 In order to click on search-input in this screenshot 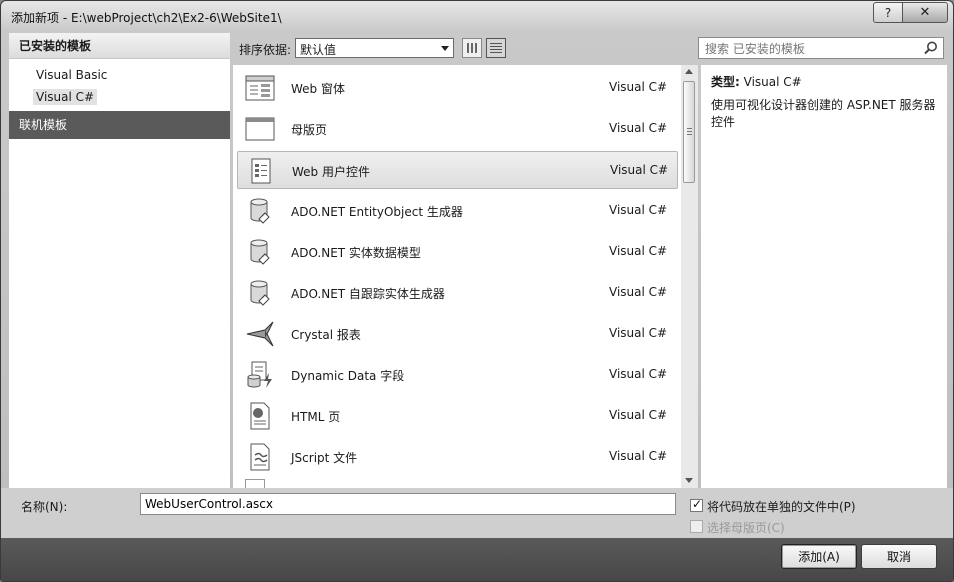, I will do `click(813, 49)`.